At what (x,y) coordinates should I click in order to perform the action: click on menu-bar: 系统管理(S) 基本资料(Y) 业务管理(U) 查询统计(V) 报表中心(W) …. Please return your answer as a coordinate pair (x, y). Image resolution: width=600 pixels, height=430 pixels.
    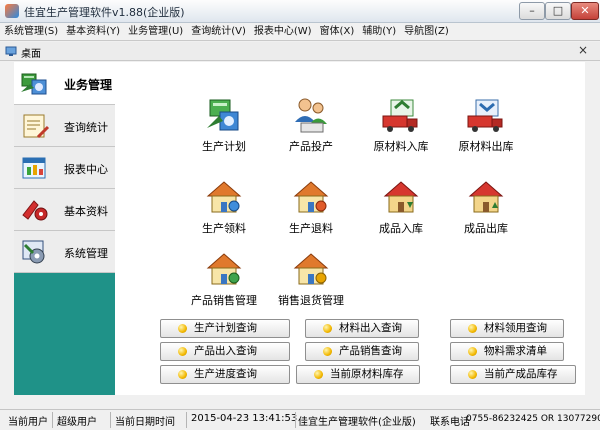
    Looking at the image, I should click on (300, 32).